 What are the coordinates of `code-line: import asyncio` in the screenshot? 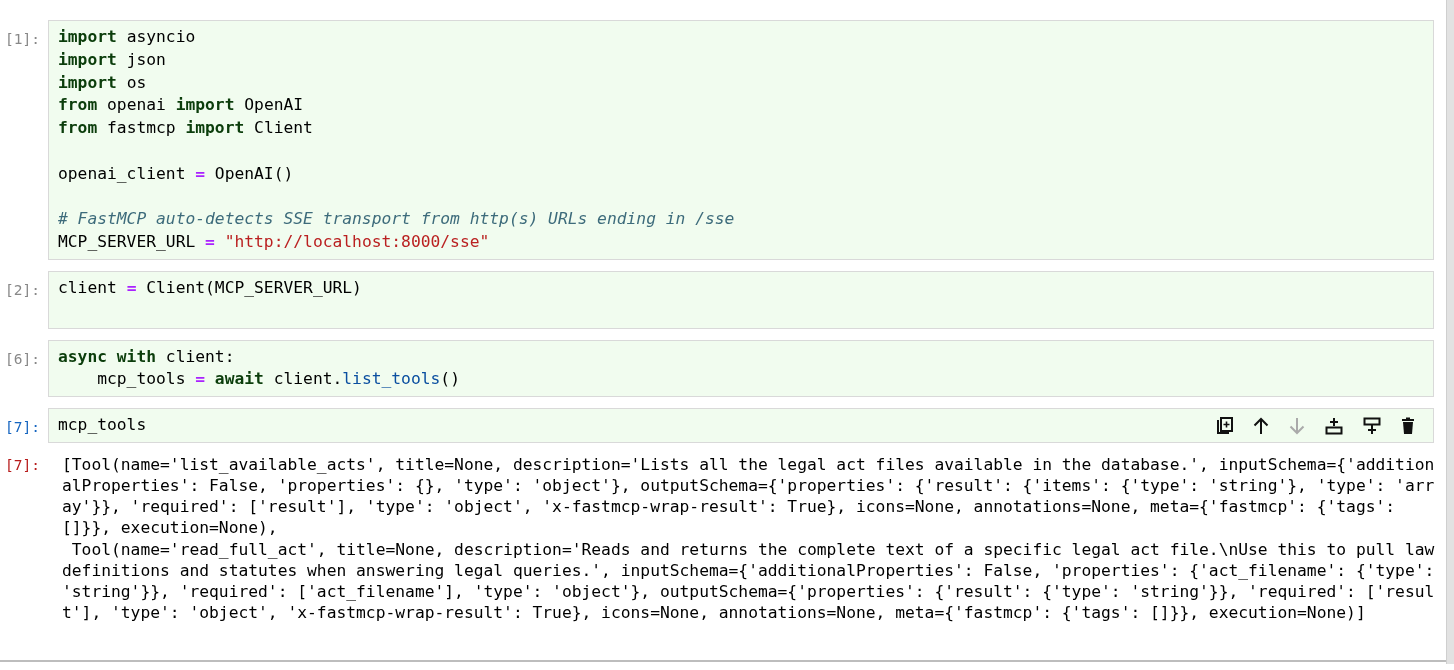 It's located at (127, 37).